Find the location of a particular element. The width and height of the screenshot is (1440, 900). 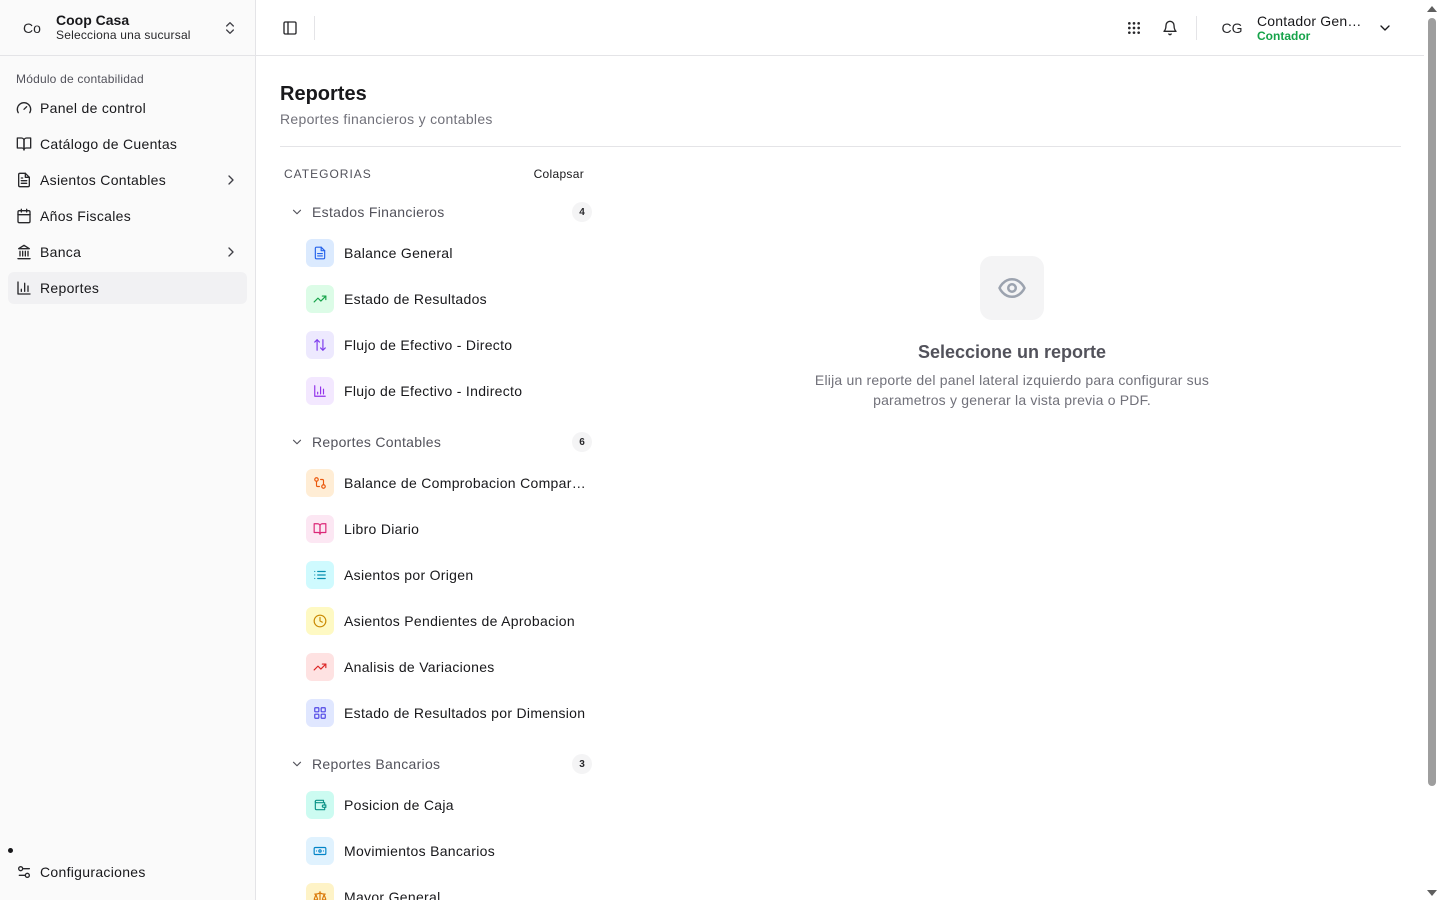

arrow-up-down-icon is located at coordinates (320, 345).